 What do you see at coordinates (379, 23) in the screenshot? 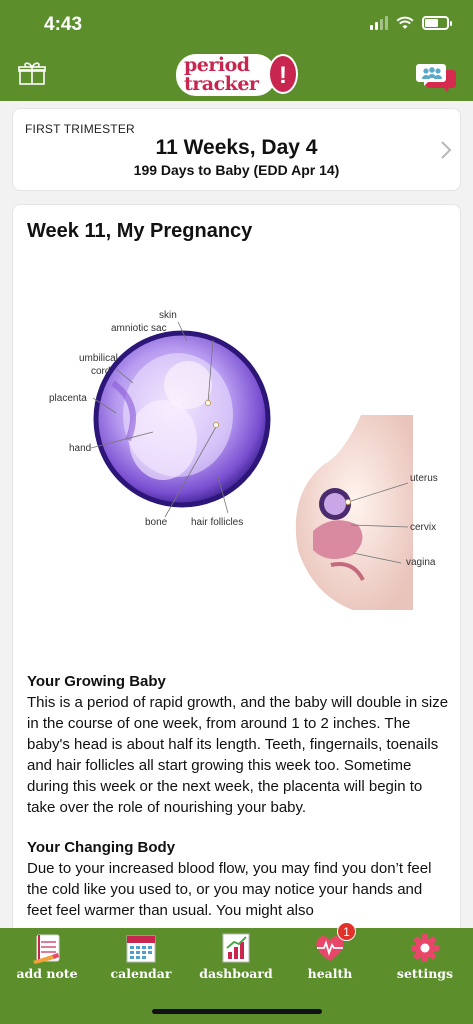
I see `cellular-signal-icon` at bounding box center [379, 23].